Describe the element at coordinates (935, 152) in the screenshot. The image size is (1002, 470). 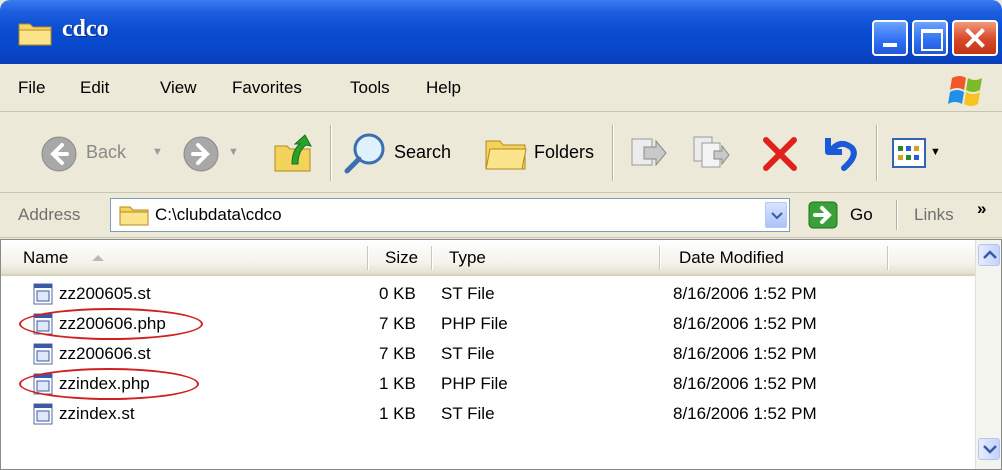
I see `views-dropdown-icon: ▼` at that location.